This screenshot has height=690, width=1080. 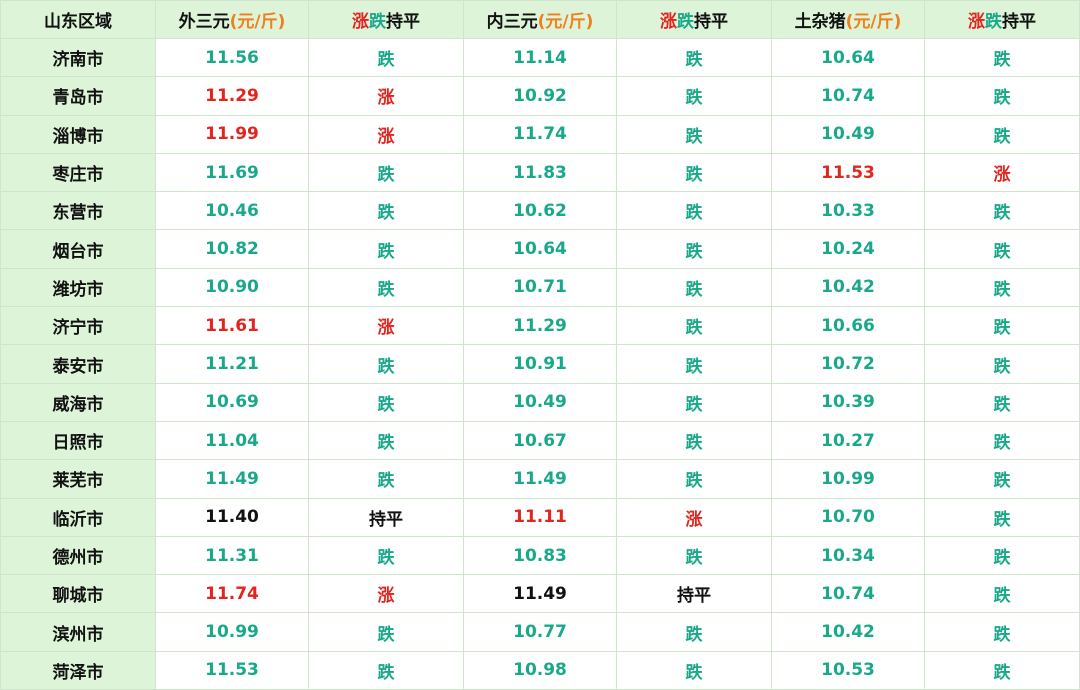 I want to click on outer-price-cell: 11.61, so click(x=232, y=326).